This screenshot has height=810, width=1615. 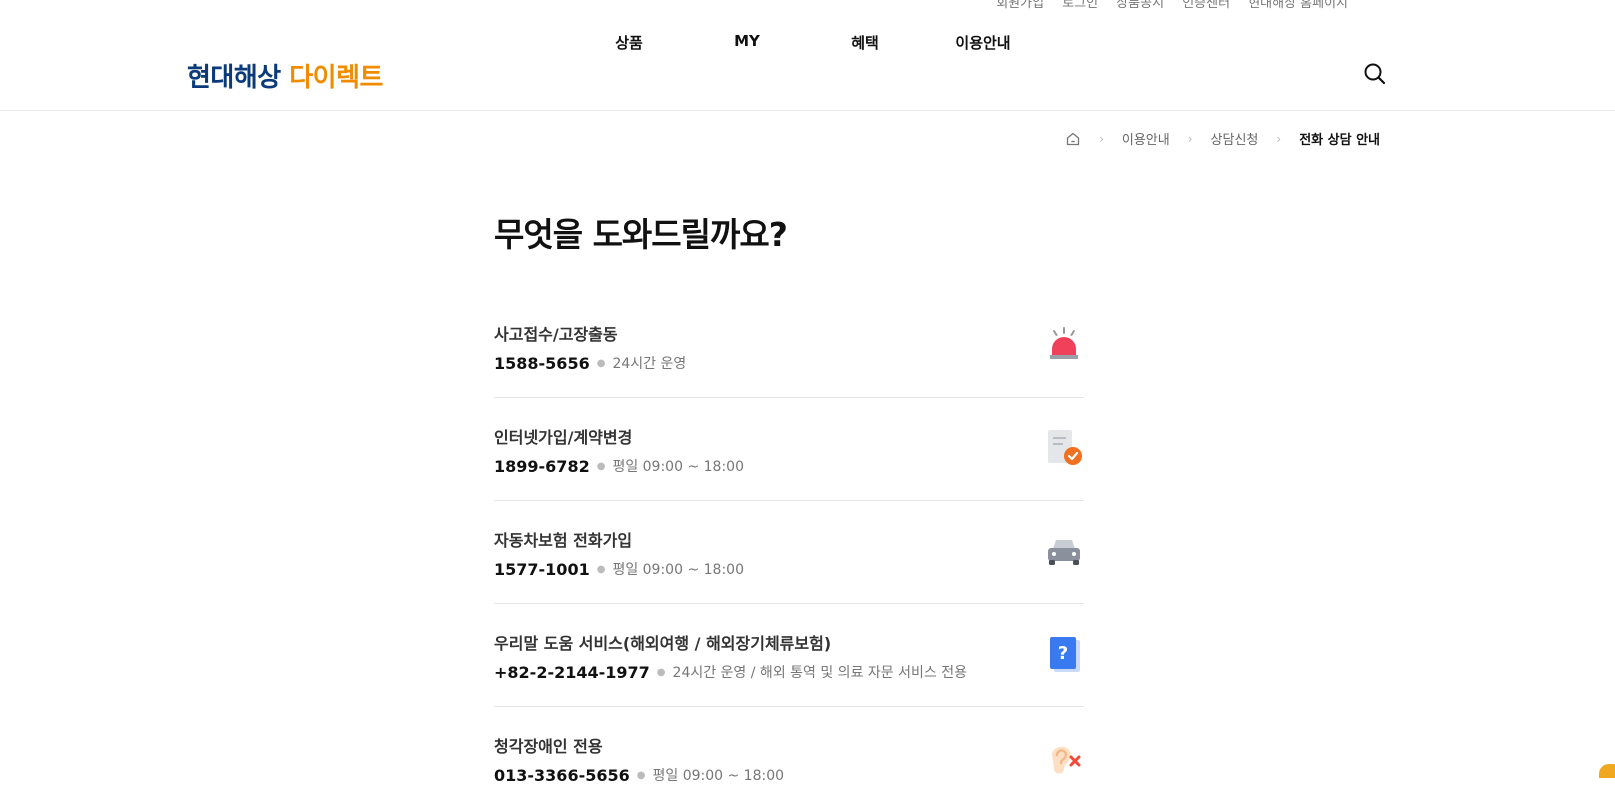 I want to click on util-link-login: 로그인, so click(x=1080, y=5).